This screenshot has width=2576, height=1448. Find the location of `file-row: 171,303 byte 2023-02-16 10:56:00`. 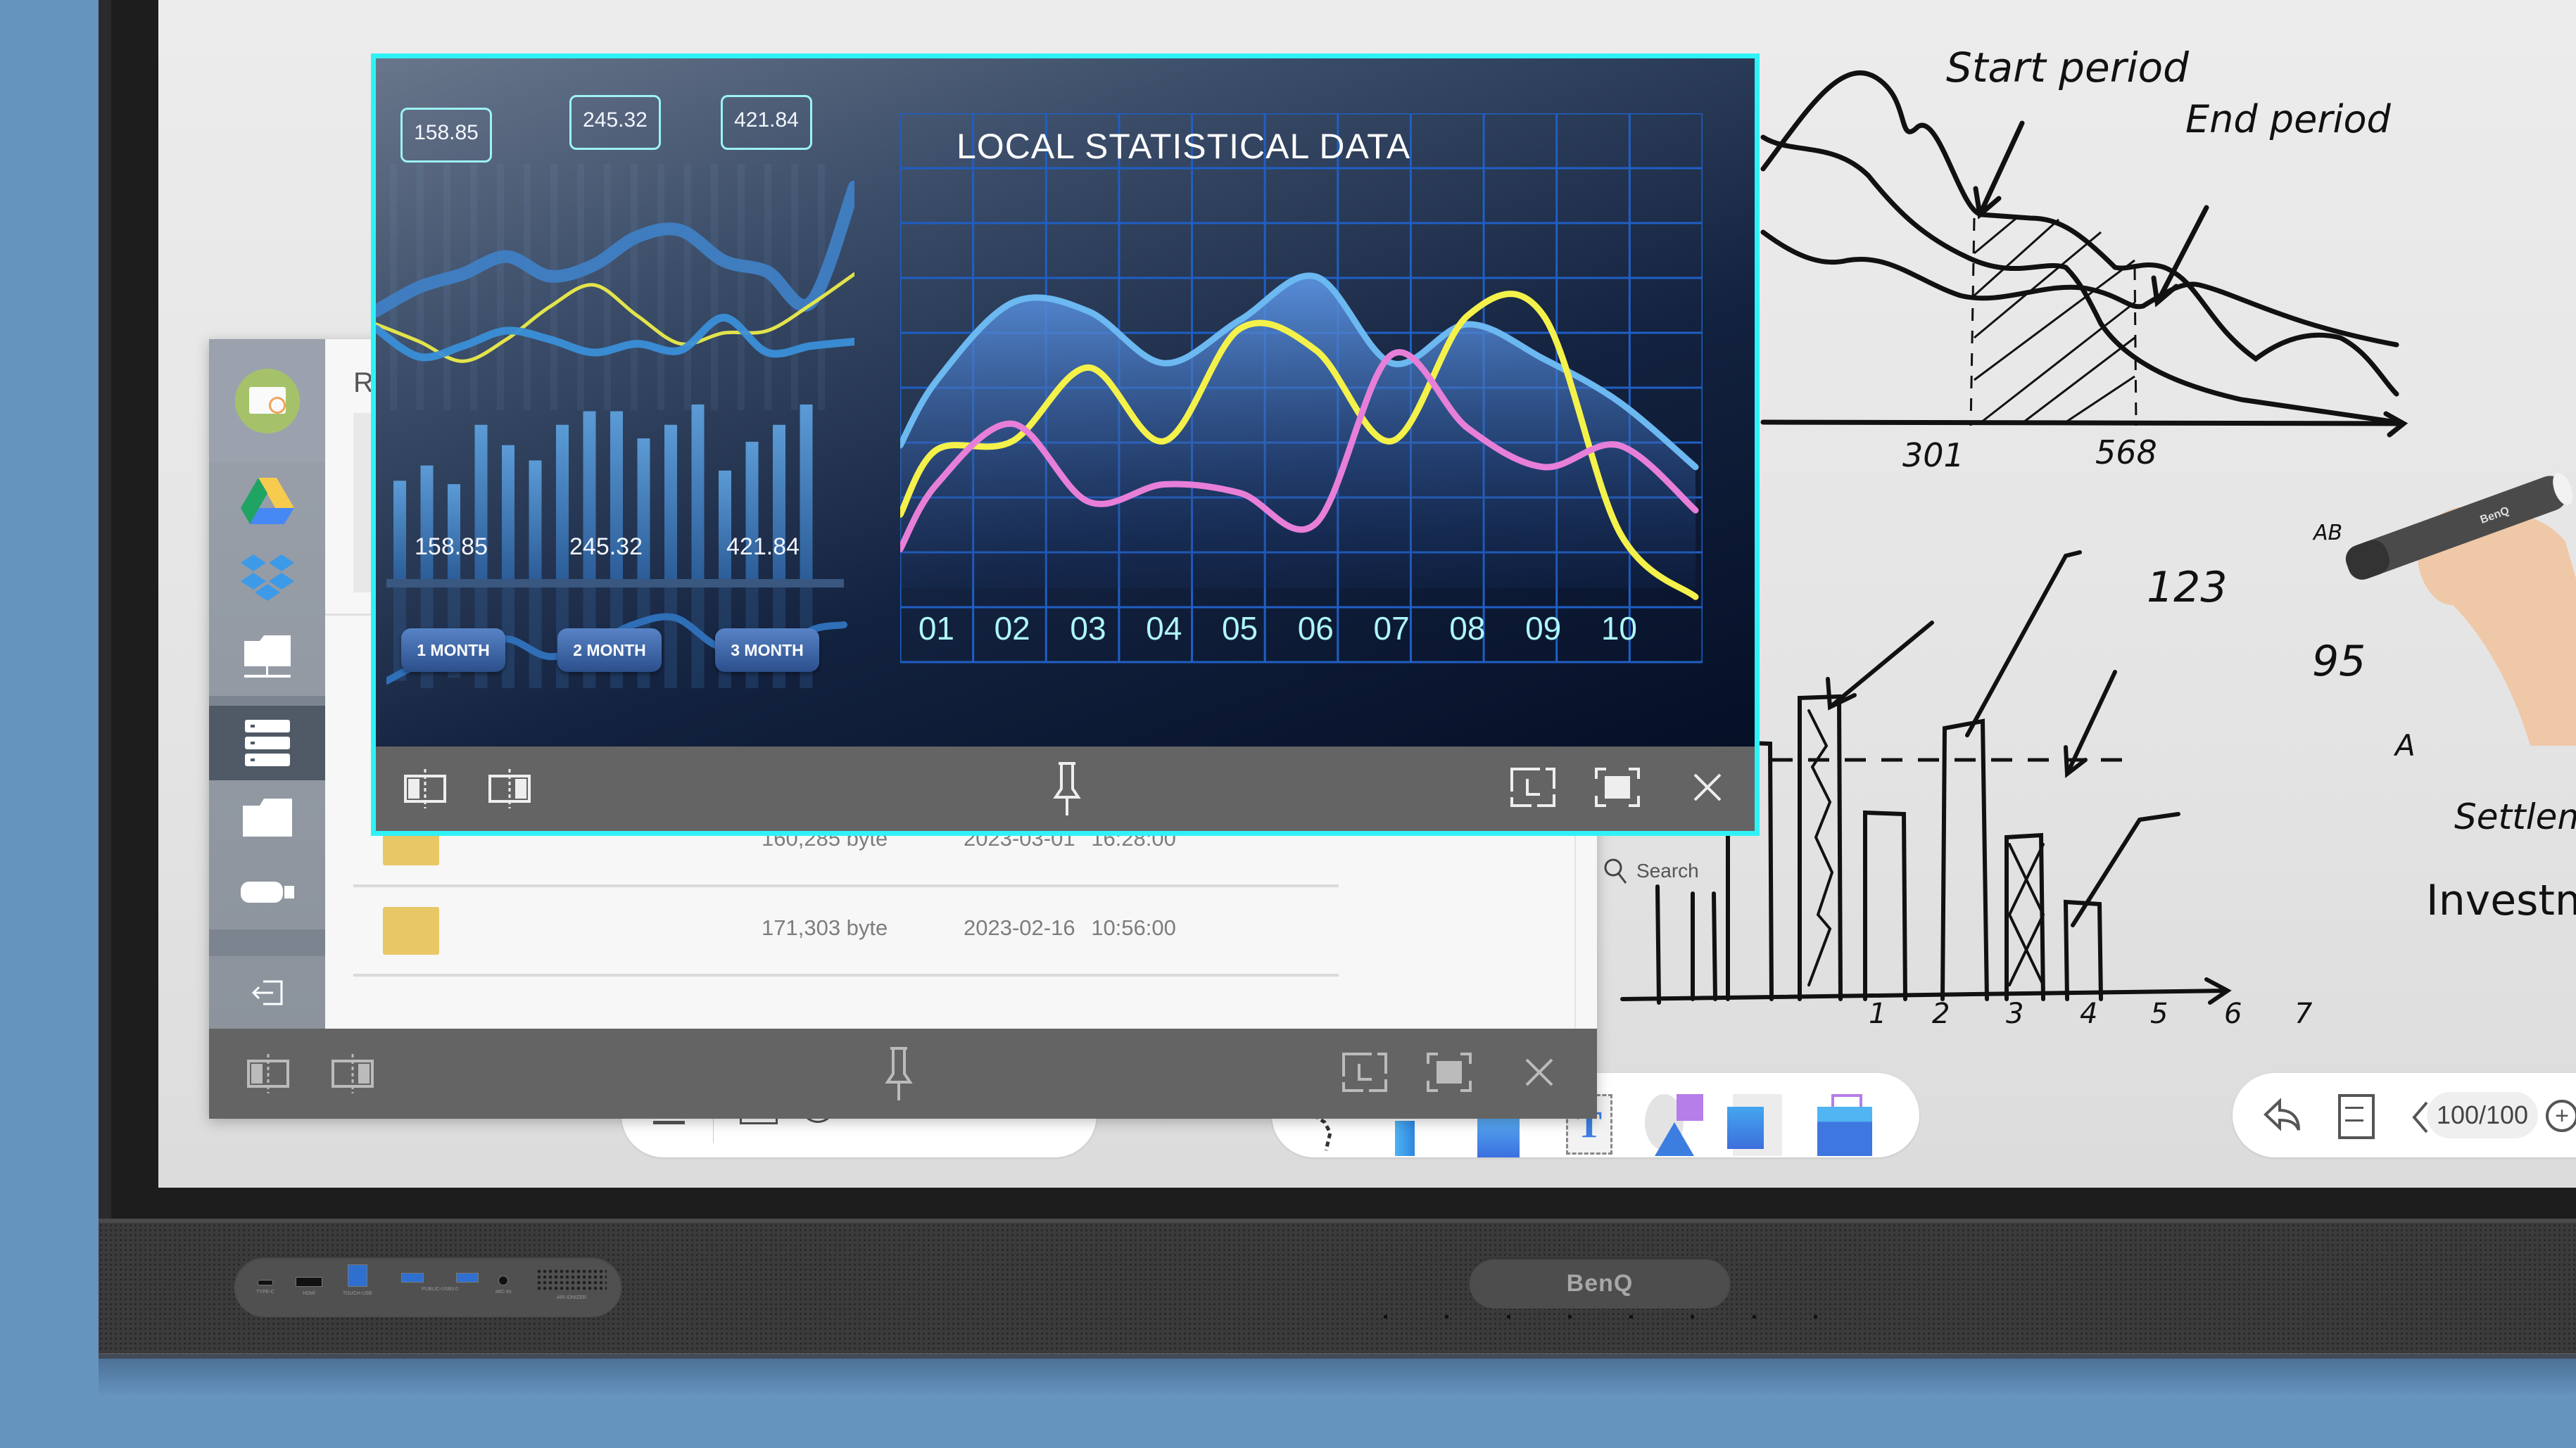

file-row: 171,303 byte 2023-02-16 10:56:00 is located at coordinates (846, 932).